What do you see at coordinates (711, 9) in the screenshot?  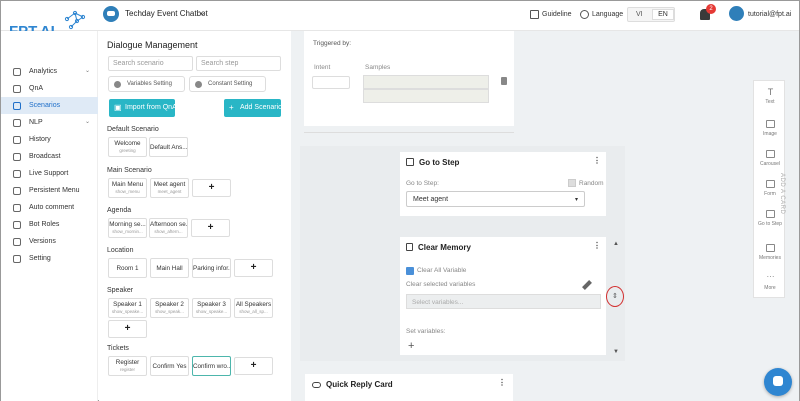 I see `notification-badge: 2` at bounding box center [711, 9].